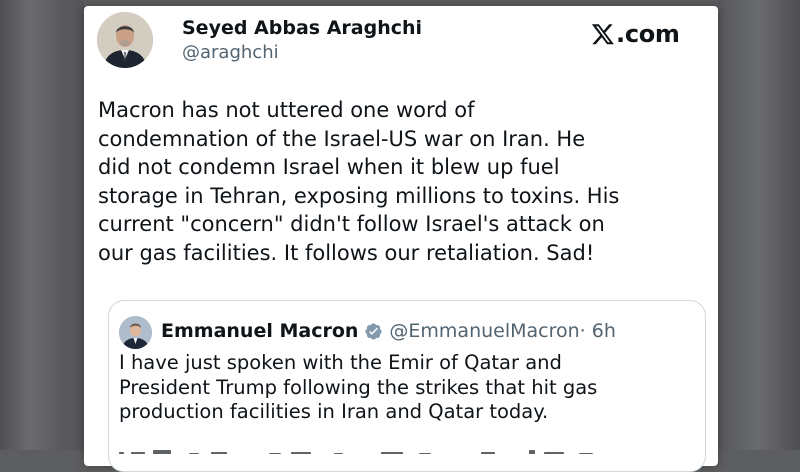 The image size is (800, 472). I want to click on site-badge: .com, so click(635, 34).